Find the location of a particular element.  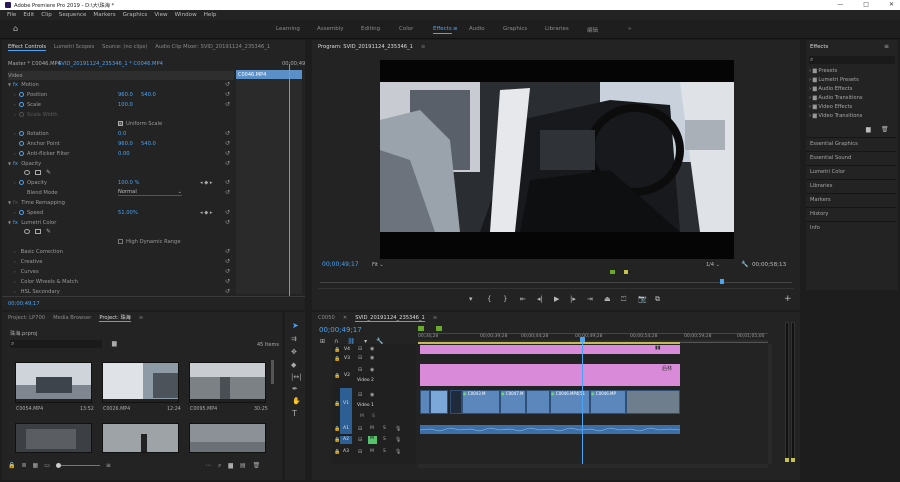

hdr-checkbox is located at coordinates (120, 241).